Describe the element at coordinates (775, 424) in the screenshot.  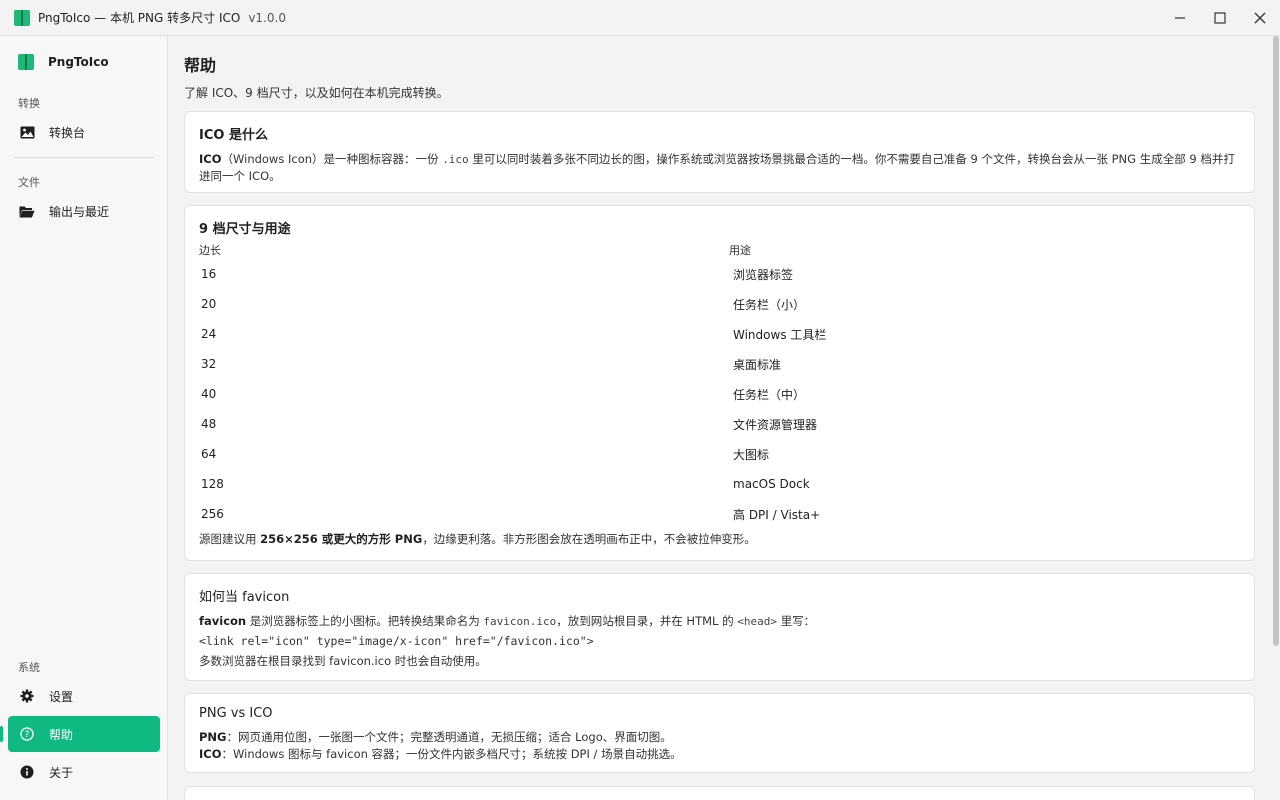
I see `usage-cell: 文件资源管理器` at that location.